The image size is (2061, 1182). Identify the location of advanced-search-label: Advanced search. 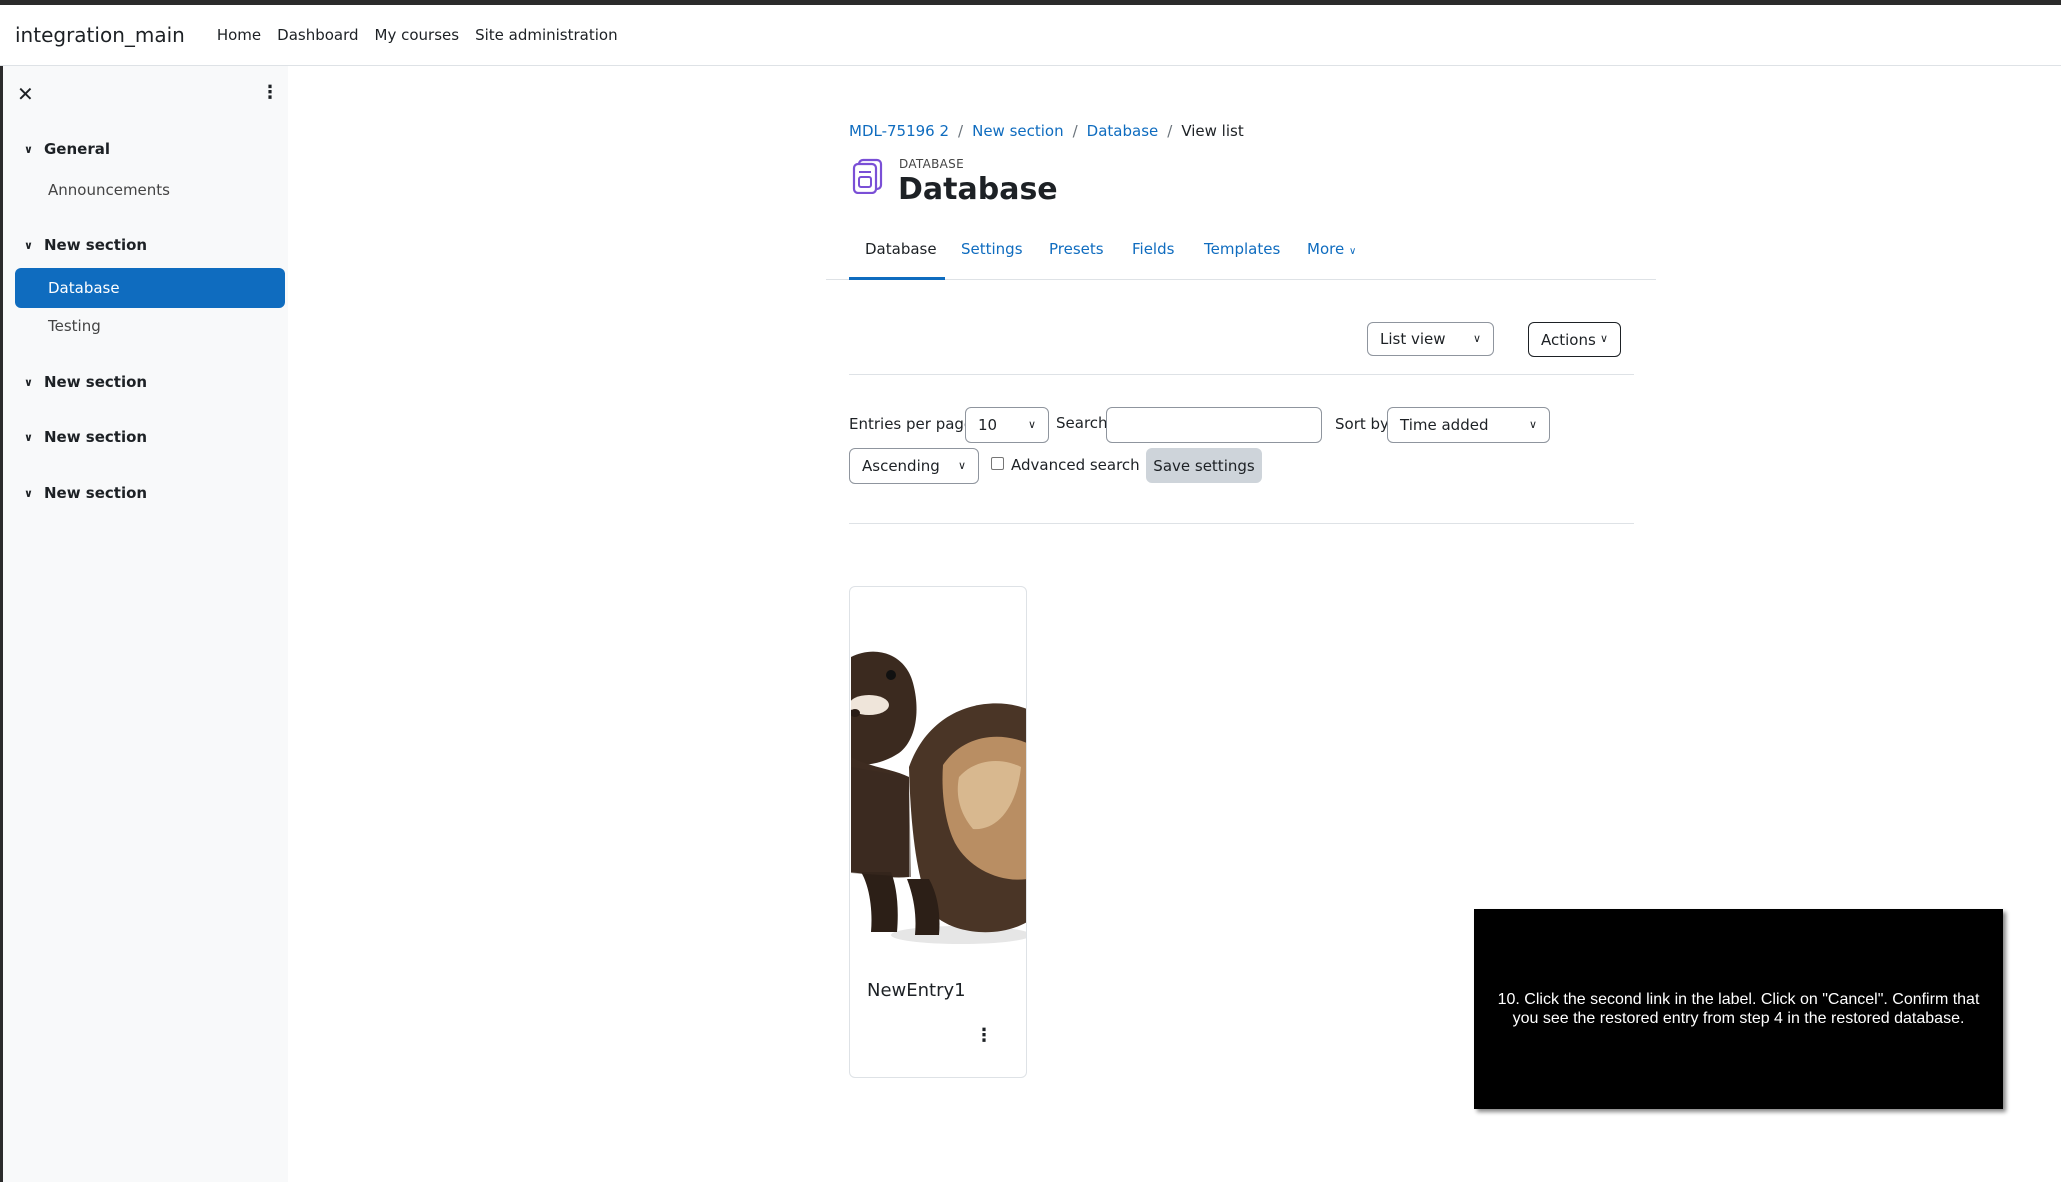
(1075, 465).